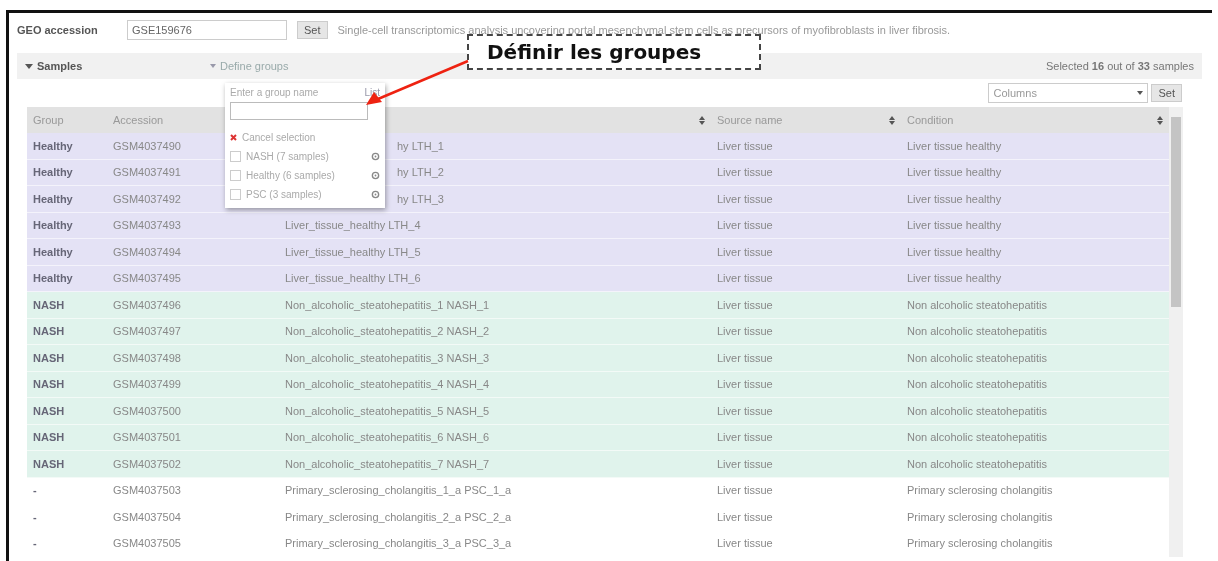 This screenshot has width=1218, height=561. Describe the element at coordinates (598, 225) in the screenshot. I see `sample-row: Healthy GSM4037493 Liver_tissue_healthy LTH_4 Liver tissue Liver tissue healthy` at that location.